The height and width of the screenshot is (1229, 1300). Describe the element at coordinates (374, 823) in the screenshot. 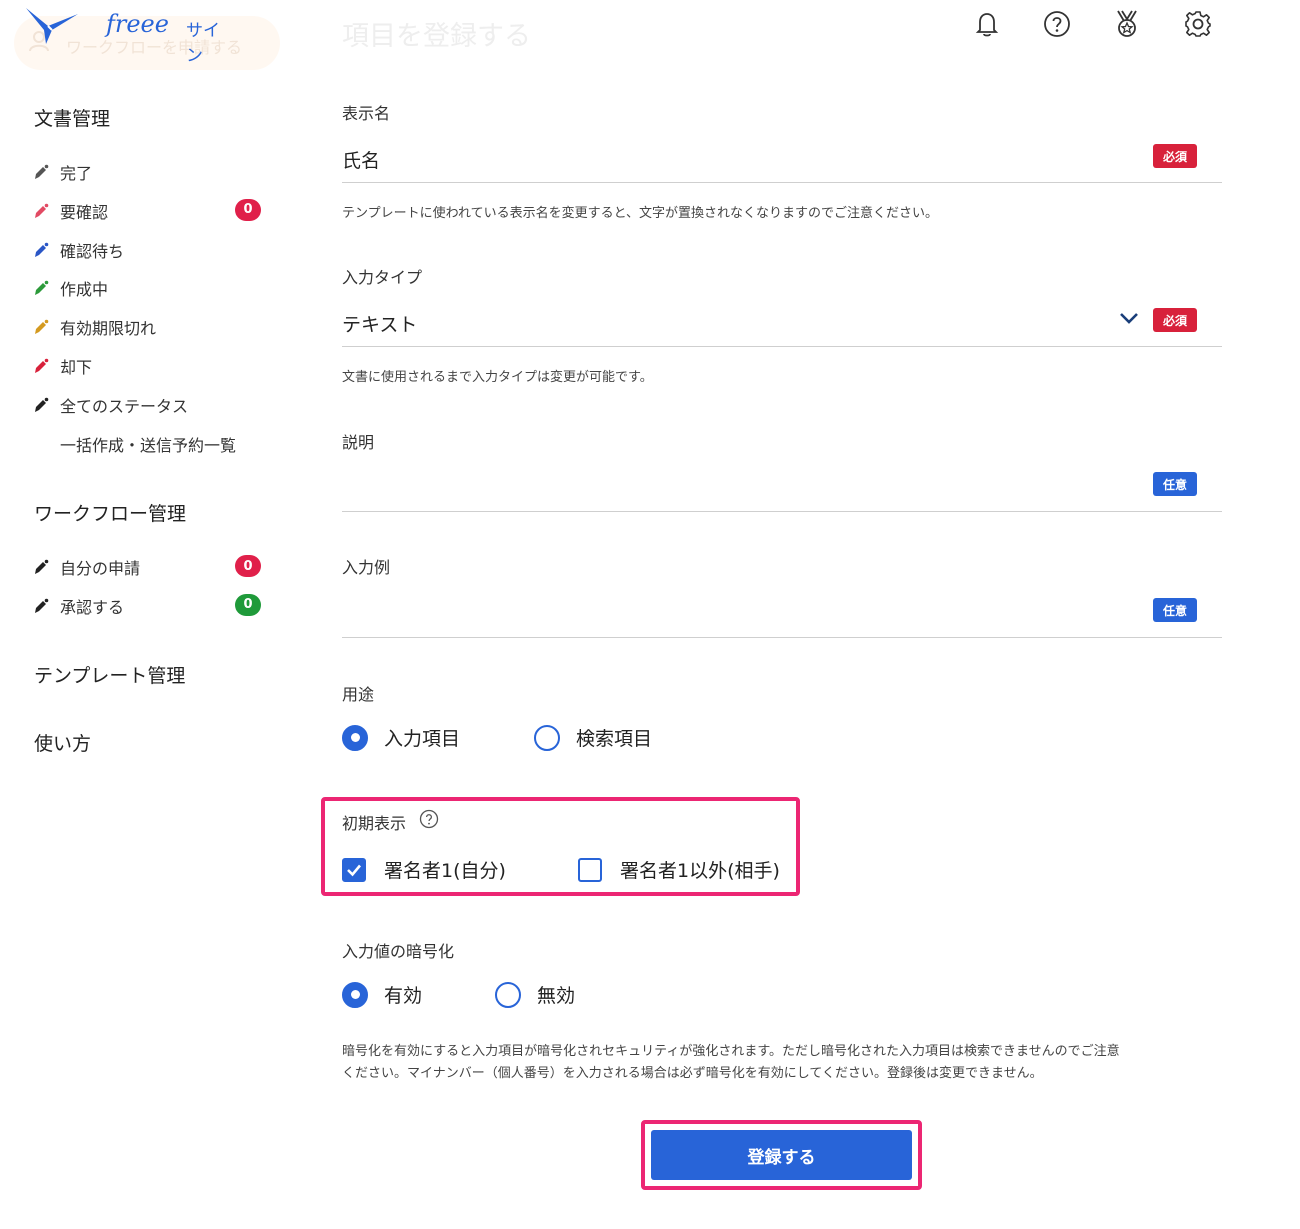

I see `initial-display-label: 初期表示` at that location.